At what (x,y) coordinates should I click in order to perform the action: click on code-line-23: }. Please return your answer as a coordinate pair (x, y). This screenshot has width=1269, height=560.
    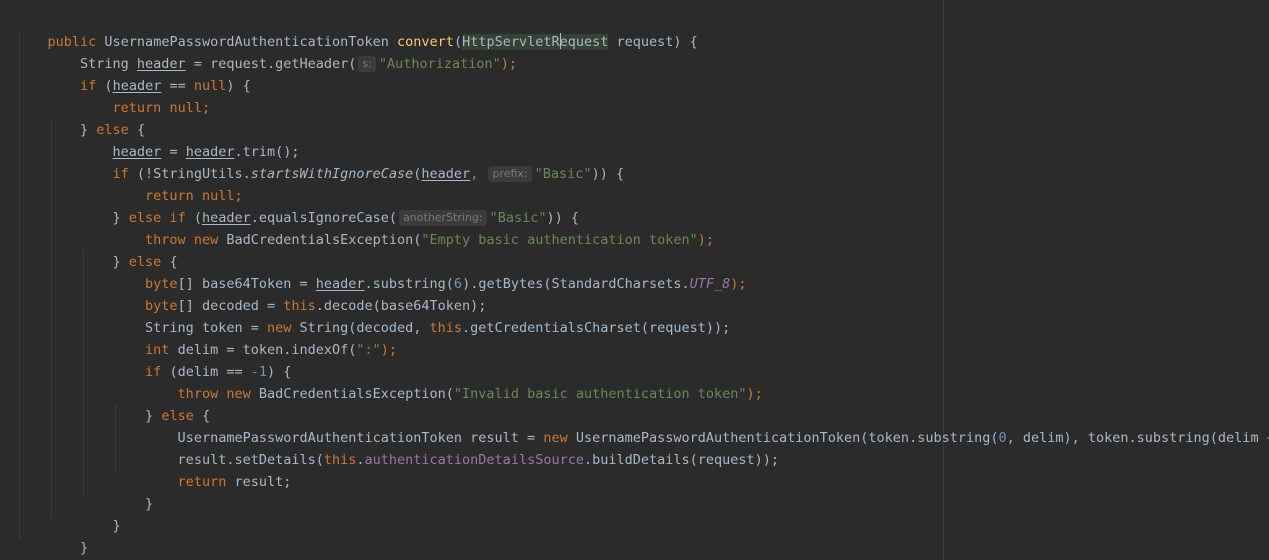
    Looking at the image, I should click on (68, 513).